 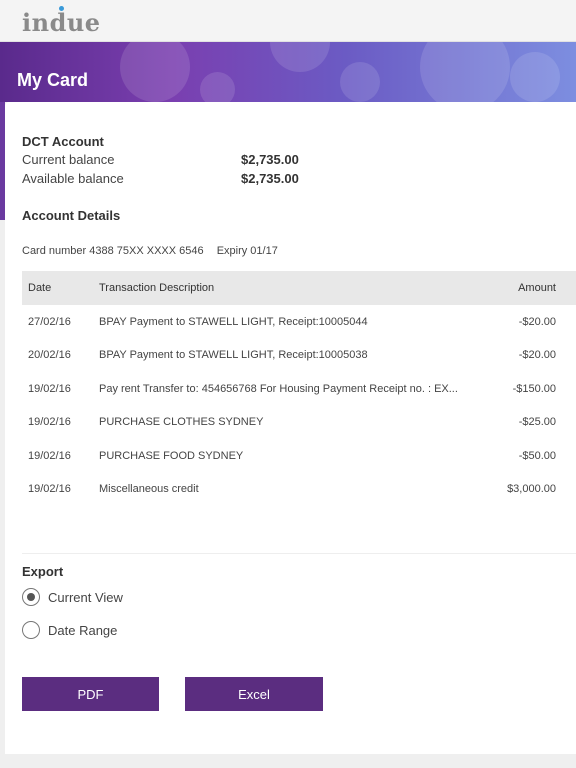 What do you see at coordinates (288, 72) in the screenshot?
I see `page-banner: My Card` at bounding box center [288, 72].